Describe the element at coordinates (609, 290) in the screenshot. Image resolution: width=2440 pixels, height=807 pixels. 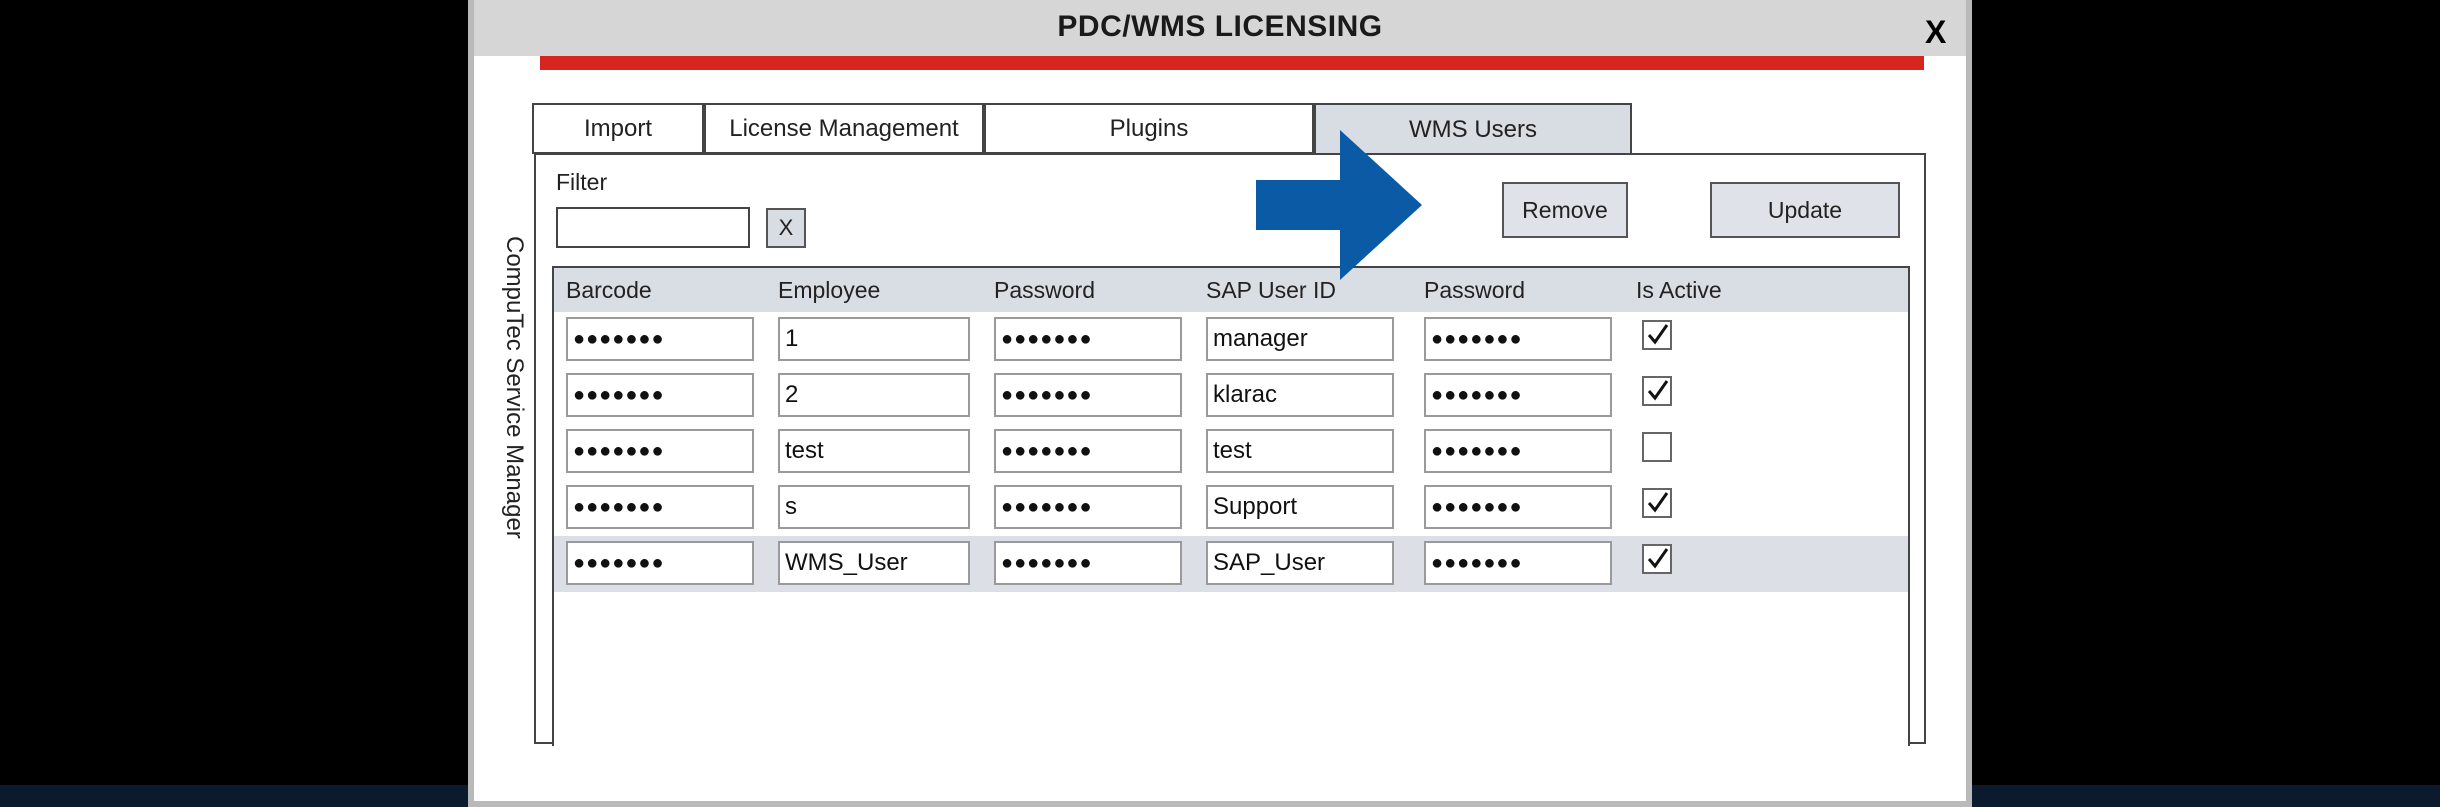
I see `column-header-barcode: Barcode` at that location.